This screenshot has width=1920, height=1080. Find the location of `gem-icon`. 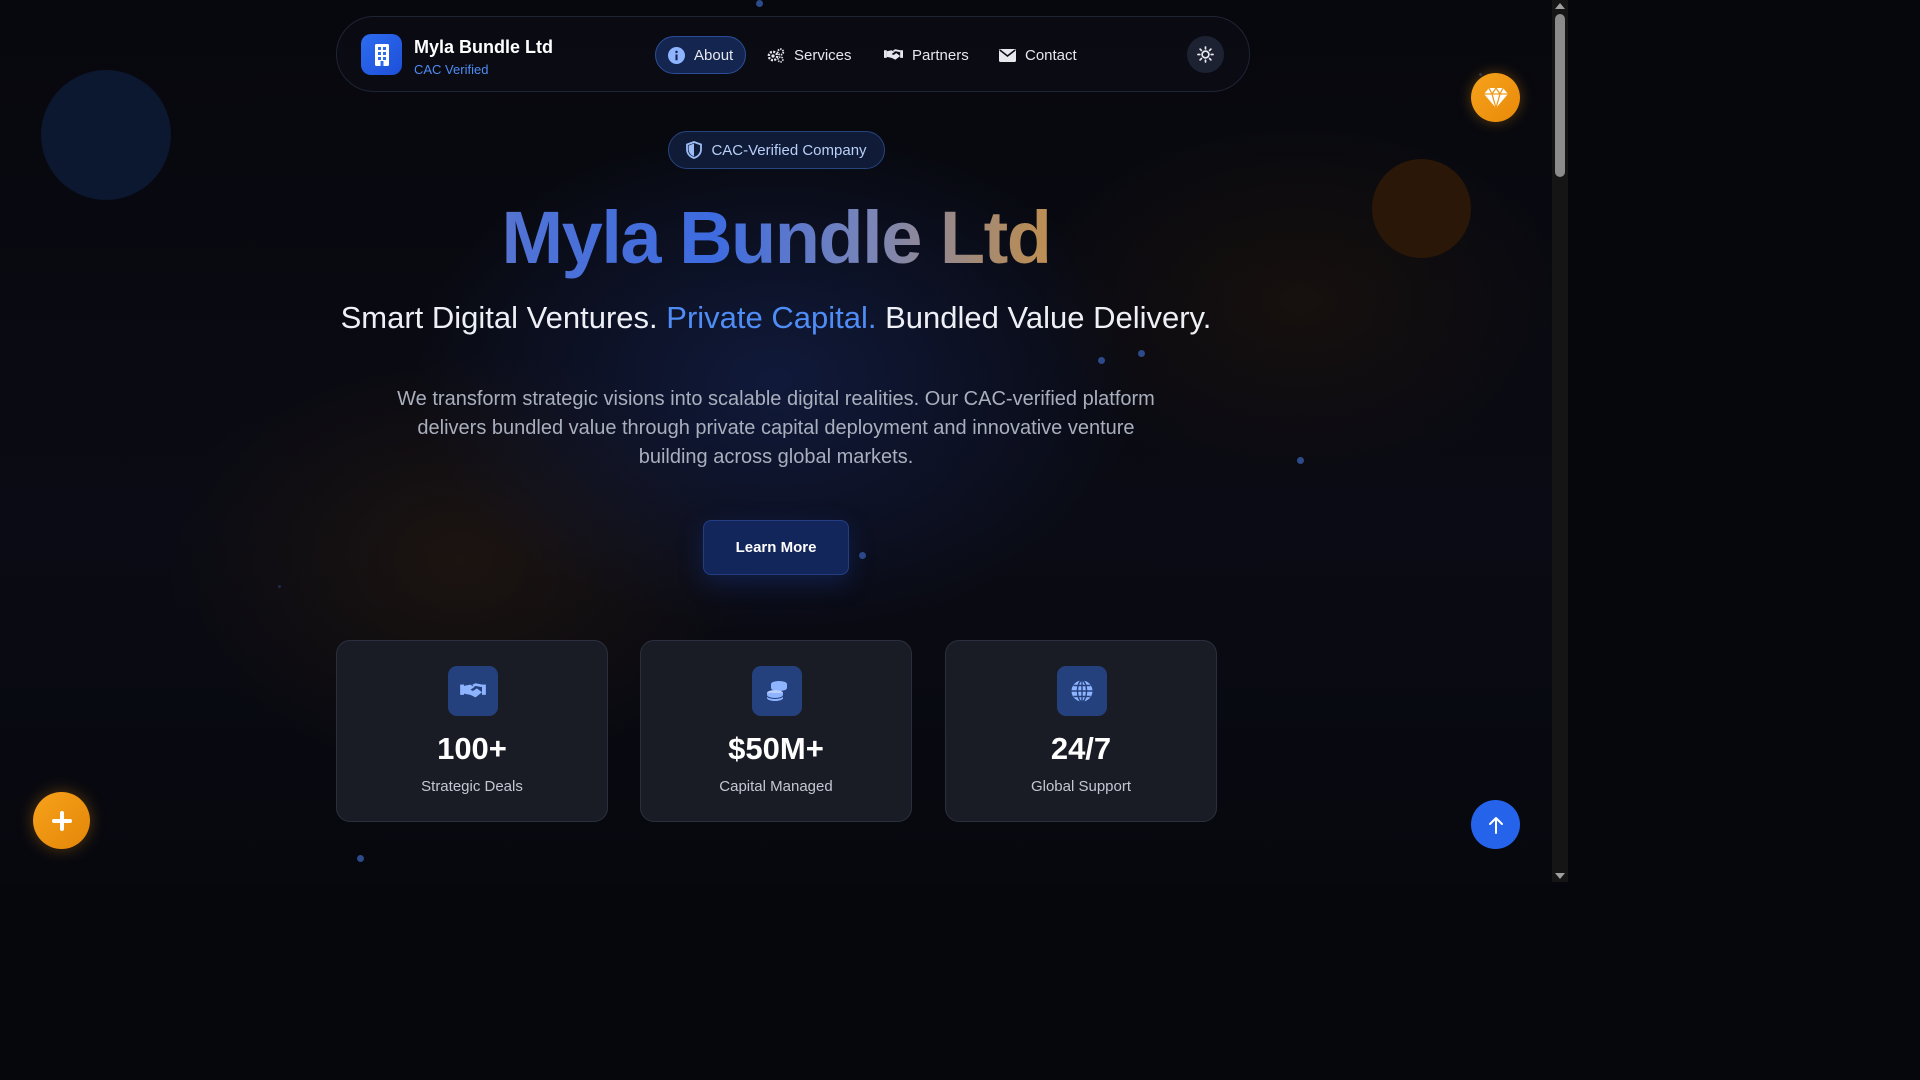

gem-icon is located at coordinates (1495, 97).